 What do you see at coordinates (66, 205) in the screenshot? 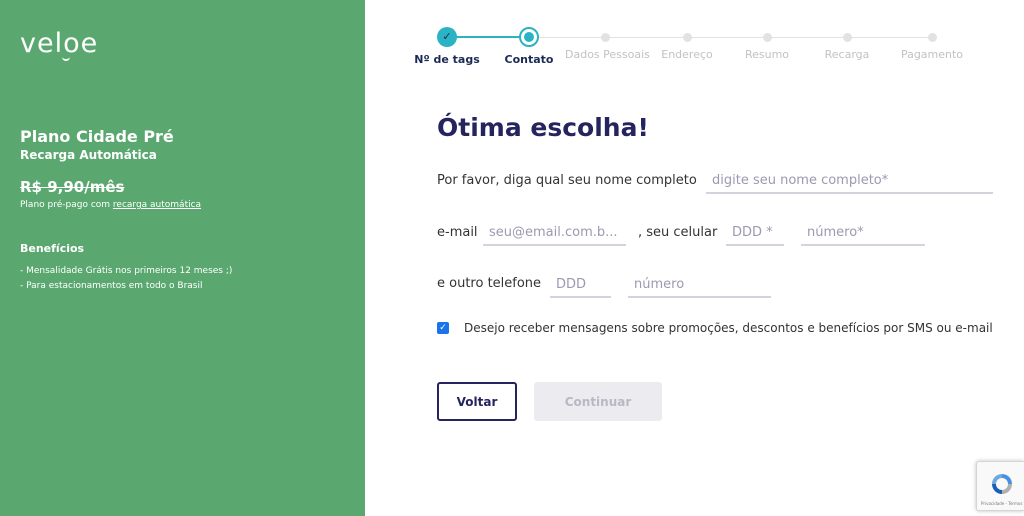
I see `plan-desc-text: Plano pré-pago com` at bounding box center [66, 205].